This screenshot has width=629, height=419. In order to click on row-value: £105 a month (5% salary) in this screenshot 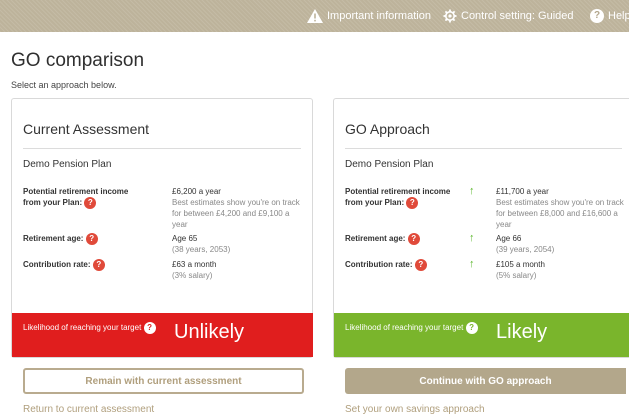, I will do `click(520, 270)`.